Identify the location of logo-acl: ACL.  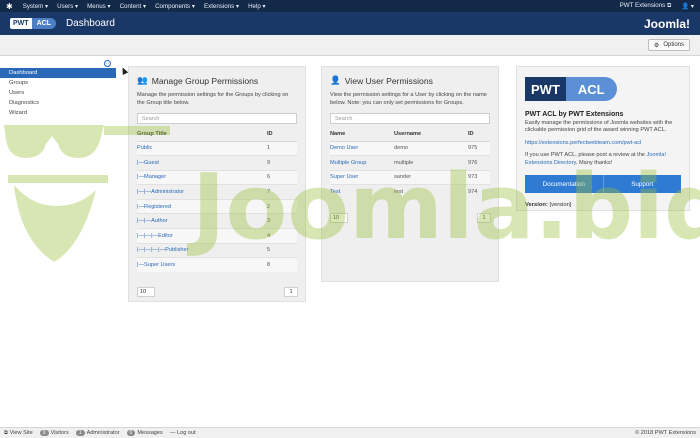
(43, 23).